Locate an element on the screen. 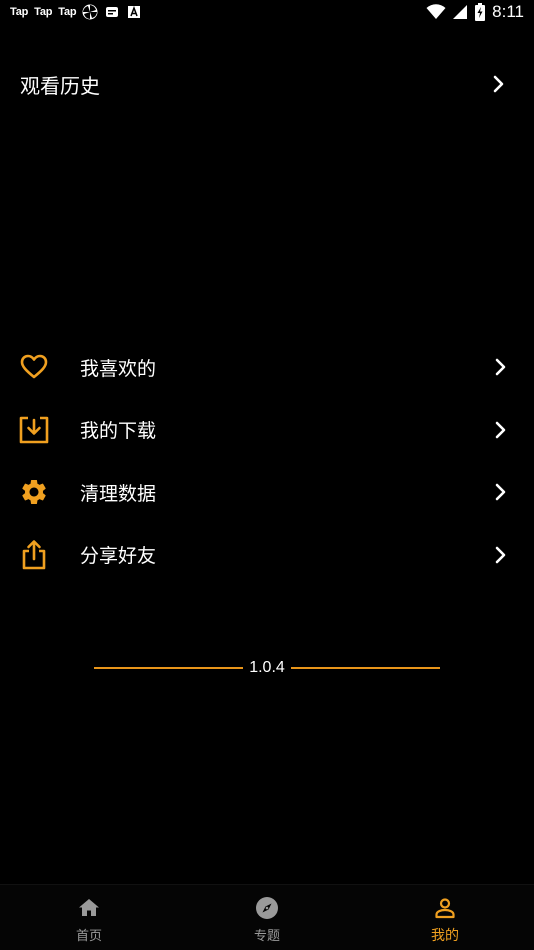  menu-label-favorites: 我喜欢的 is located at coordinates (118, 368).